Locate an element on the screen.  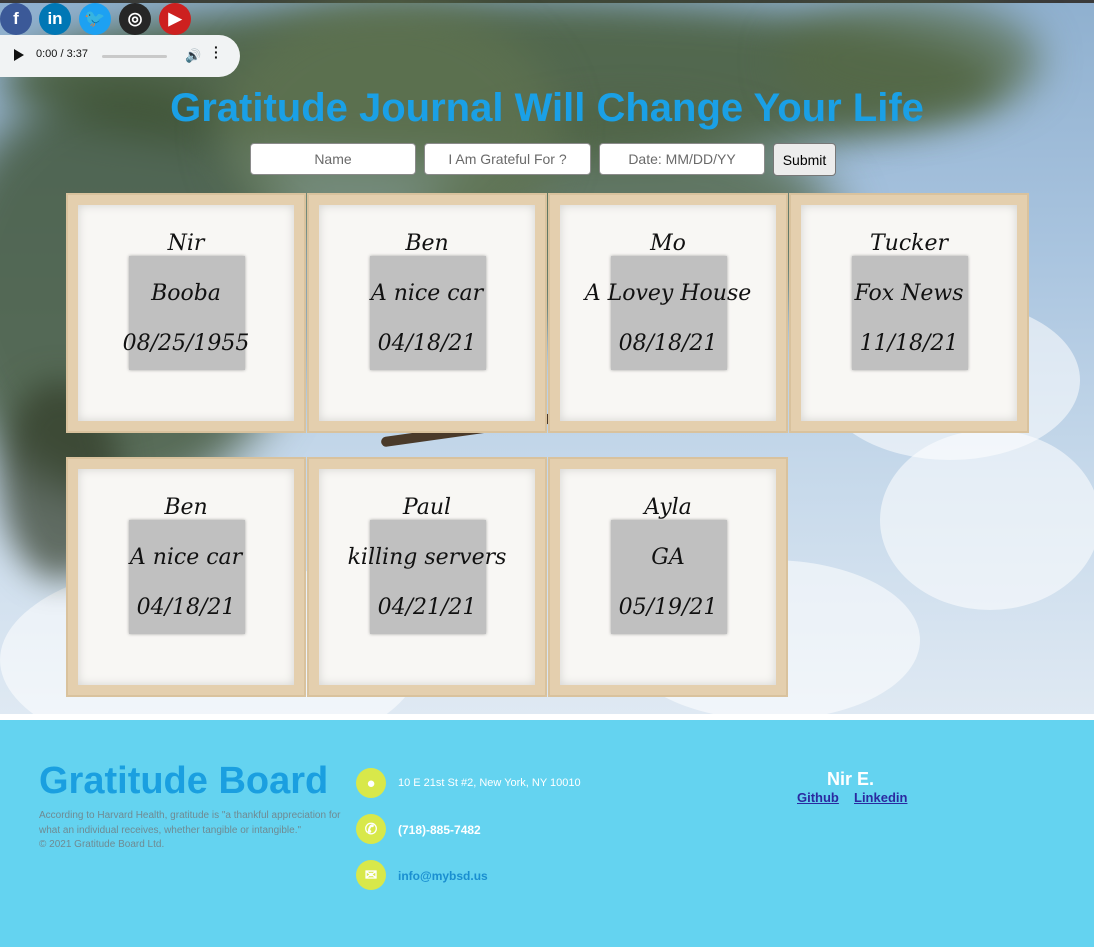
twitter-icon: 🐦 is located at coordinates (95, 18).